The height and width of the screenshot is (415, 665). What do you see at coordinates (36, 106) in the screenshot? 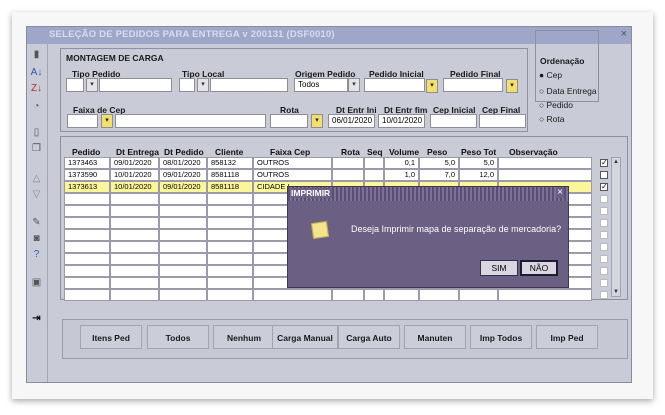
I see `clock-icon: ◔` at bounding box center [36, 106].